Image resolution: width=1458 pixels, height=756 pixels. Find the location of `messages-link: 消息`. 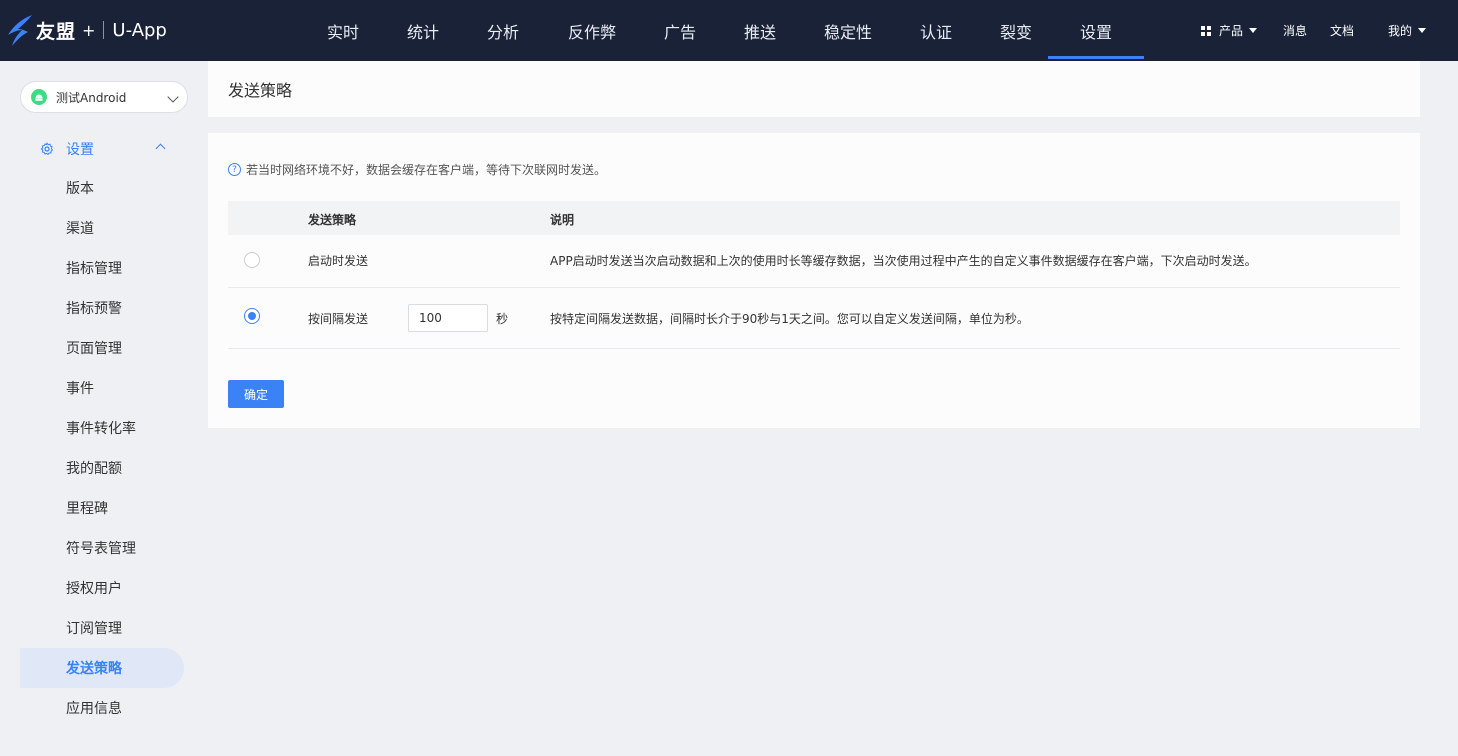

messages-link: 消息 is located at coordinates (1295, 30).